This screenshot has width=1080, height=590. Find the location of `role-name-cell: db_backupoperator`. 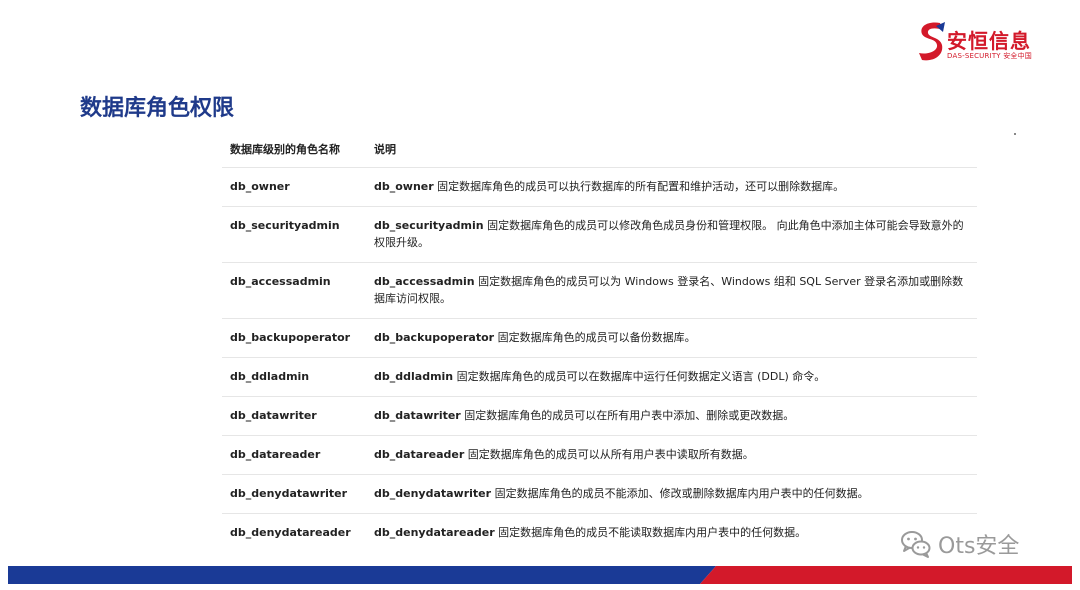

role-name-cell: db_backupoperator is located at coordinates (294, 338).